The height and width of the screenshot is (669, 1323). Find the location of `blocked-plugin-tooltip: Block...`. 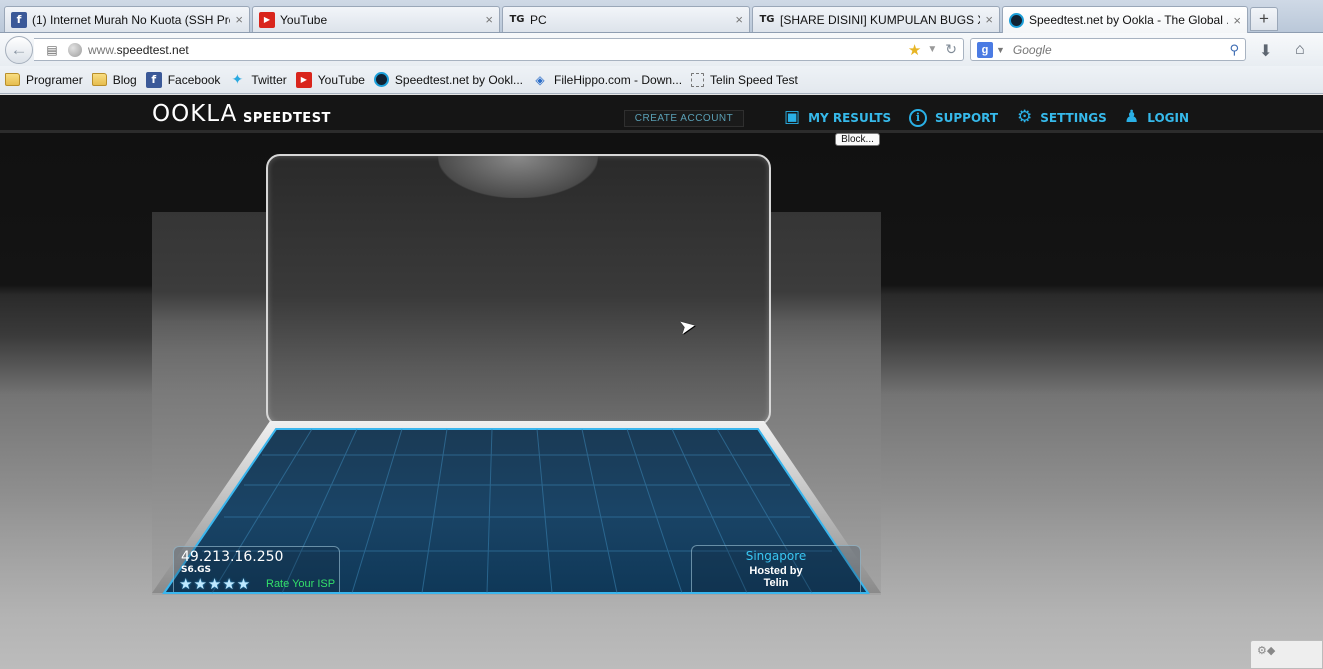

blocked-plugin-tooltip: Block... is located at coordinates (857, 139).